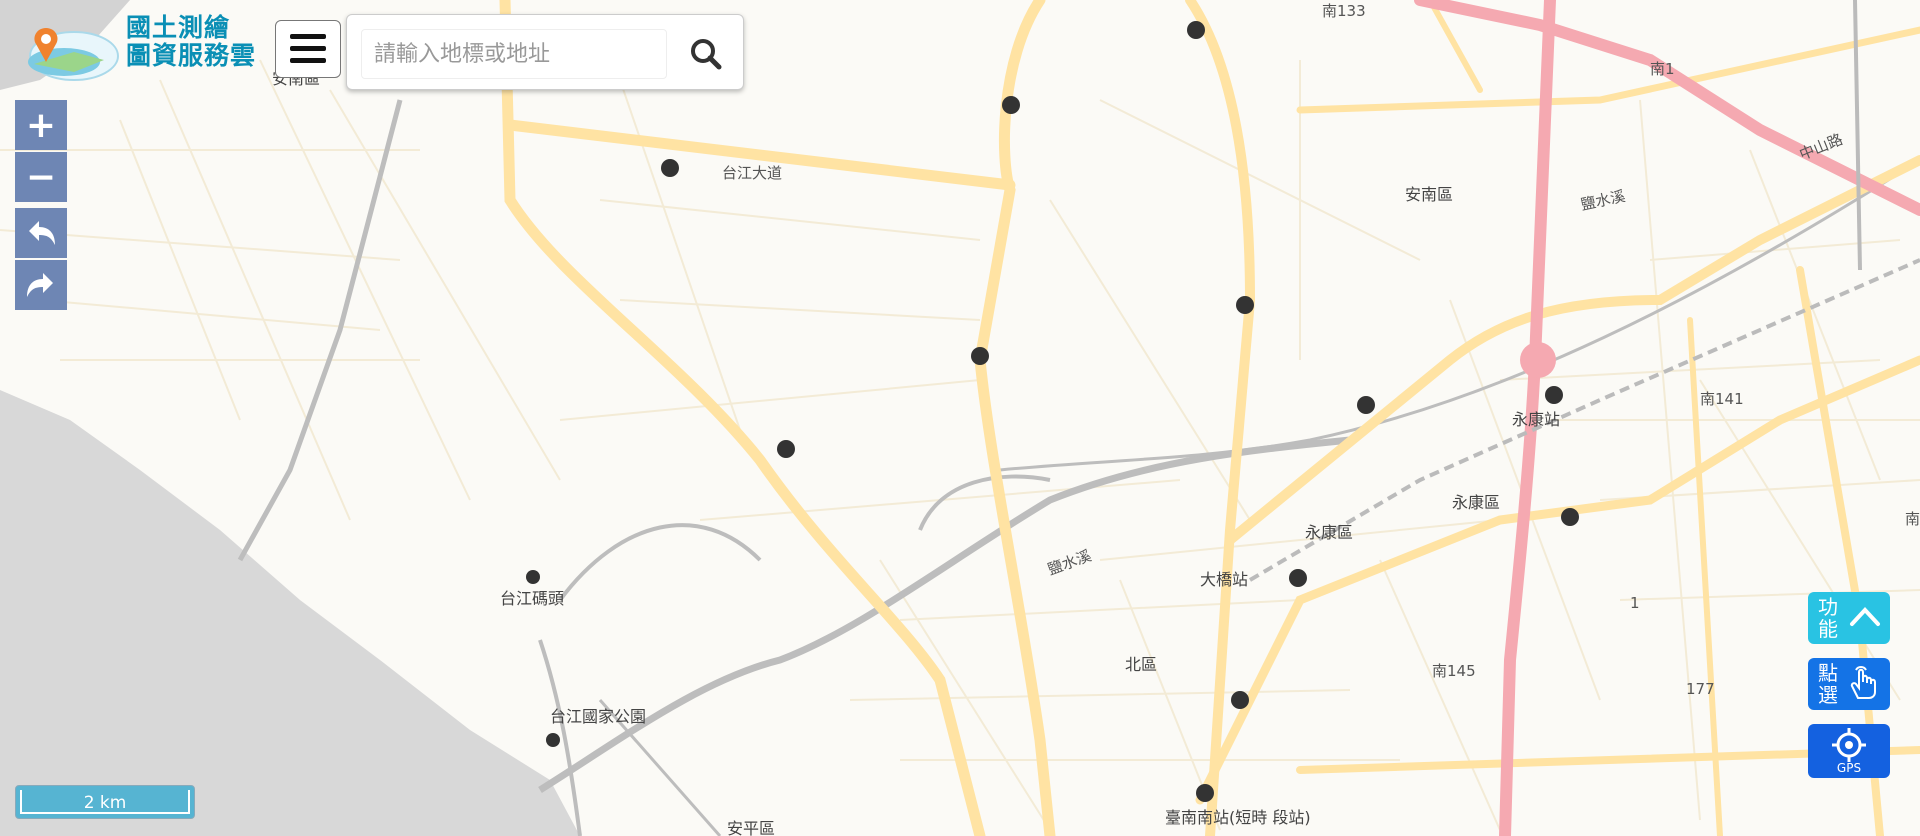 The width and height of the screenshot is (1920, 836). Describe the element at coordinates (598, 716) in the screenshot. I see `map-label: 台江國家公園` at that location.